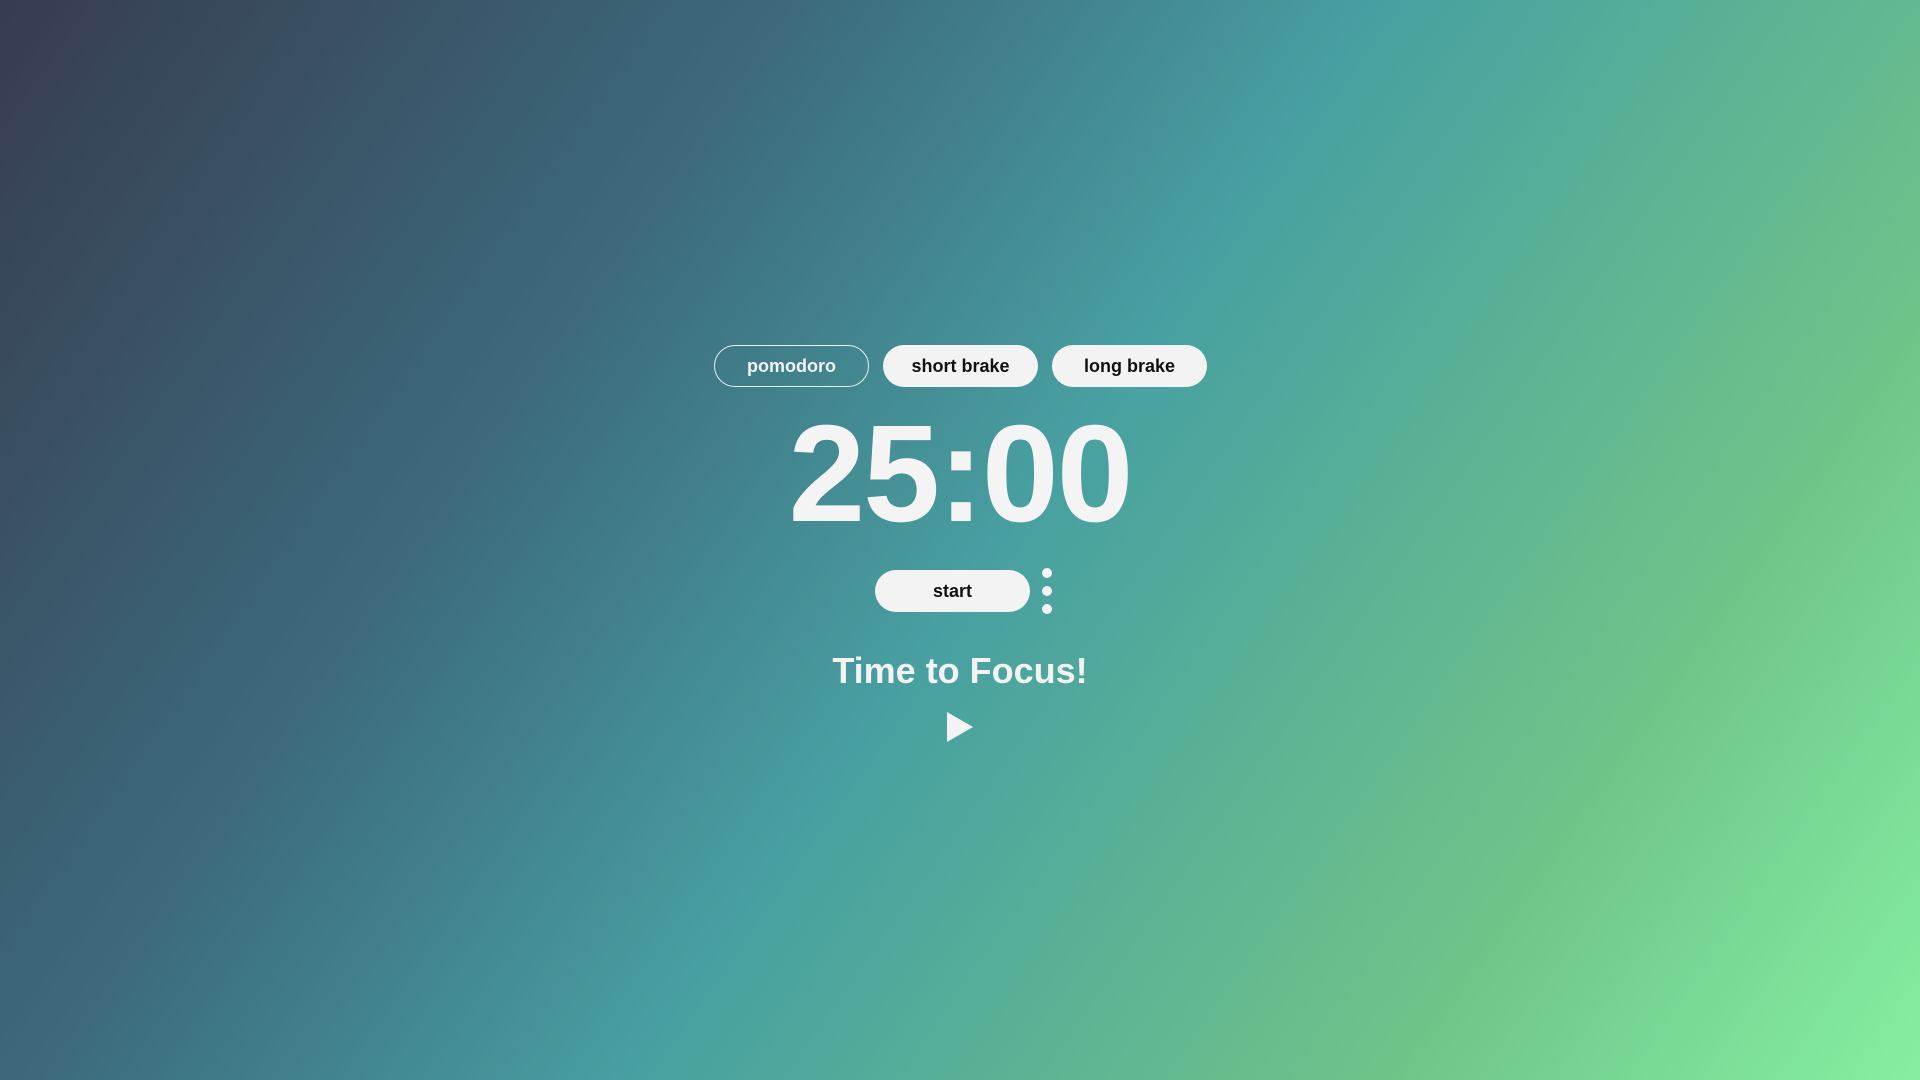  I want to click on timer-controls: start, so click(964, 591).